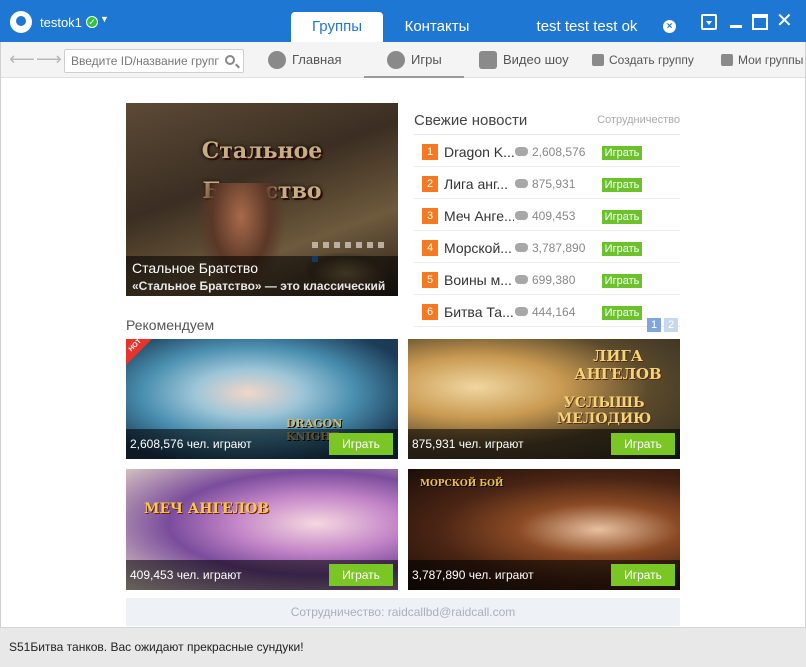 The image size is (806, 667). I want to click on video-icon, so click(488, 59).